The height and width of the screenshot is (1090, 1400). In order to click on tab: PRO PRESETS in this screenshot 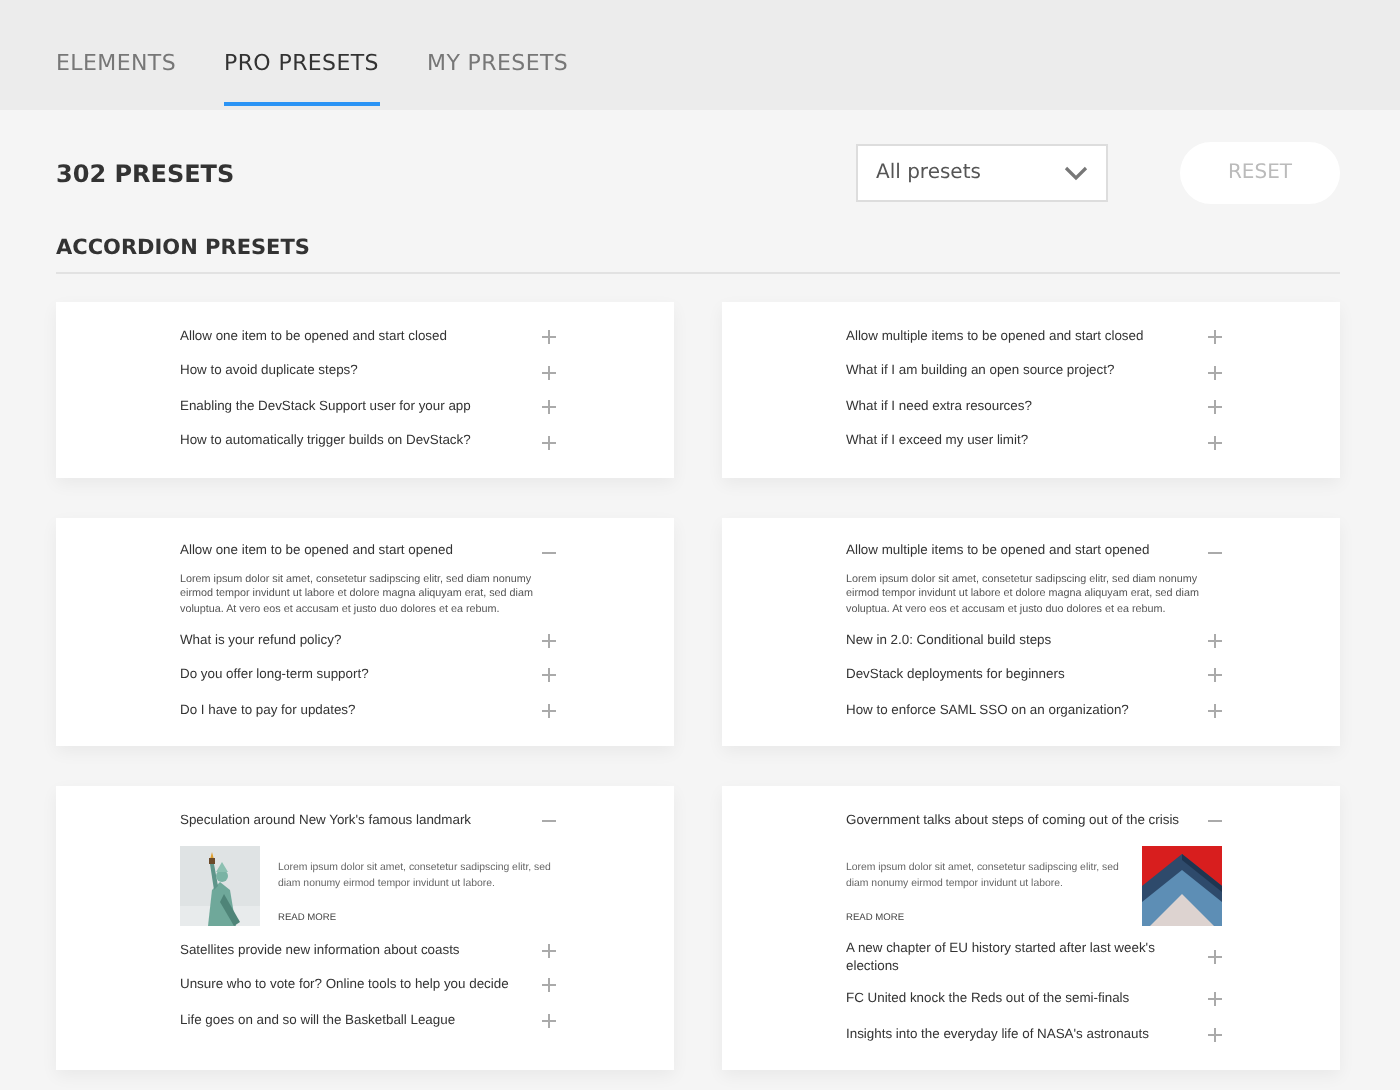, I will do `click(301, 78)`.